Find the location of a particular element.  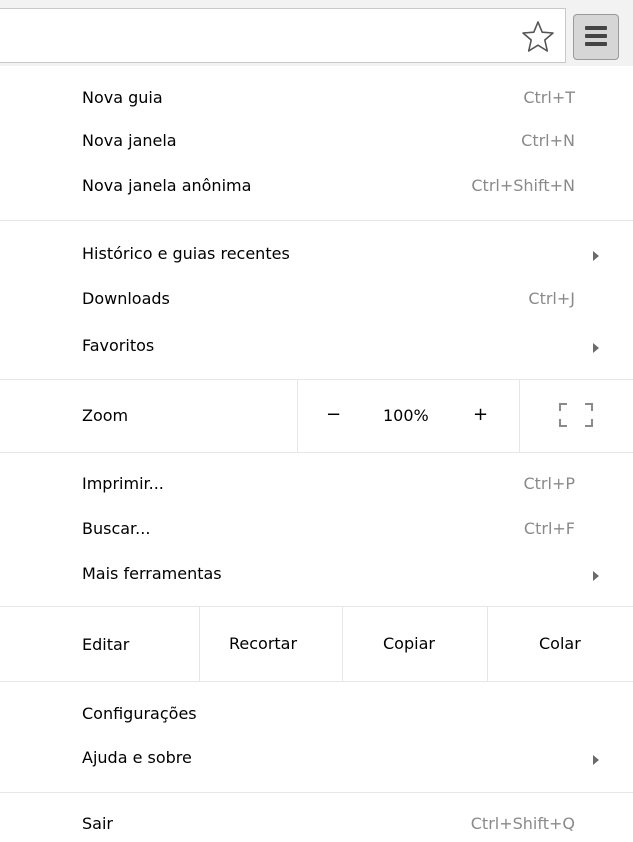

zoom-out-button: − is located at coordinates (333, 414).